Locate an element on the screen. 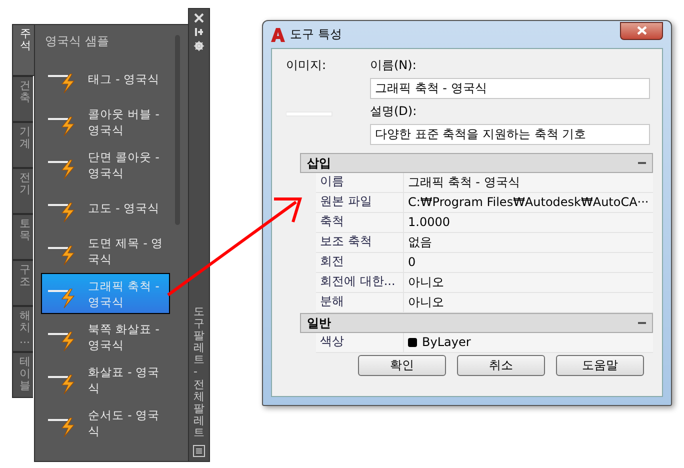  dialog-button: 확인 is located at coordinates (402, 365).